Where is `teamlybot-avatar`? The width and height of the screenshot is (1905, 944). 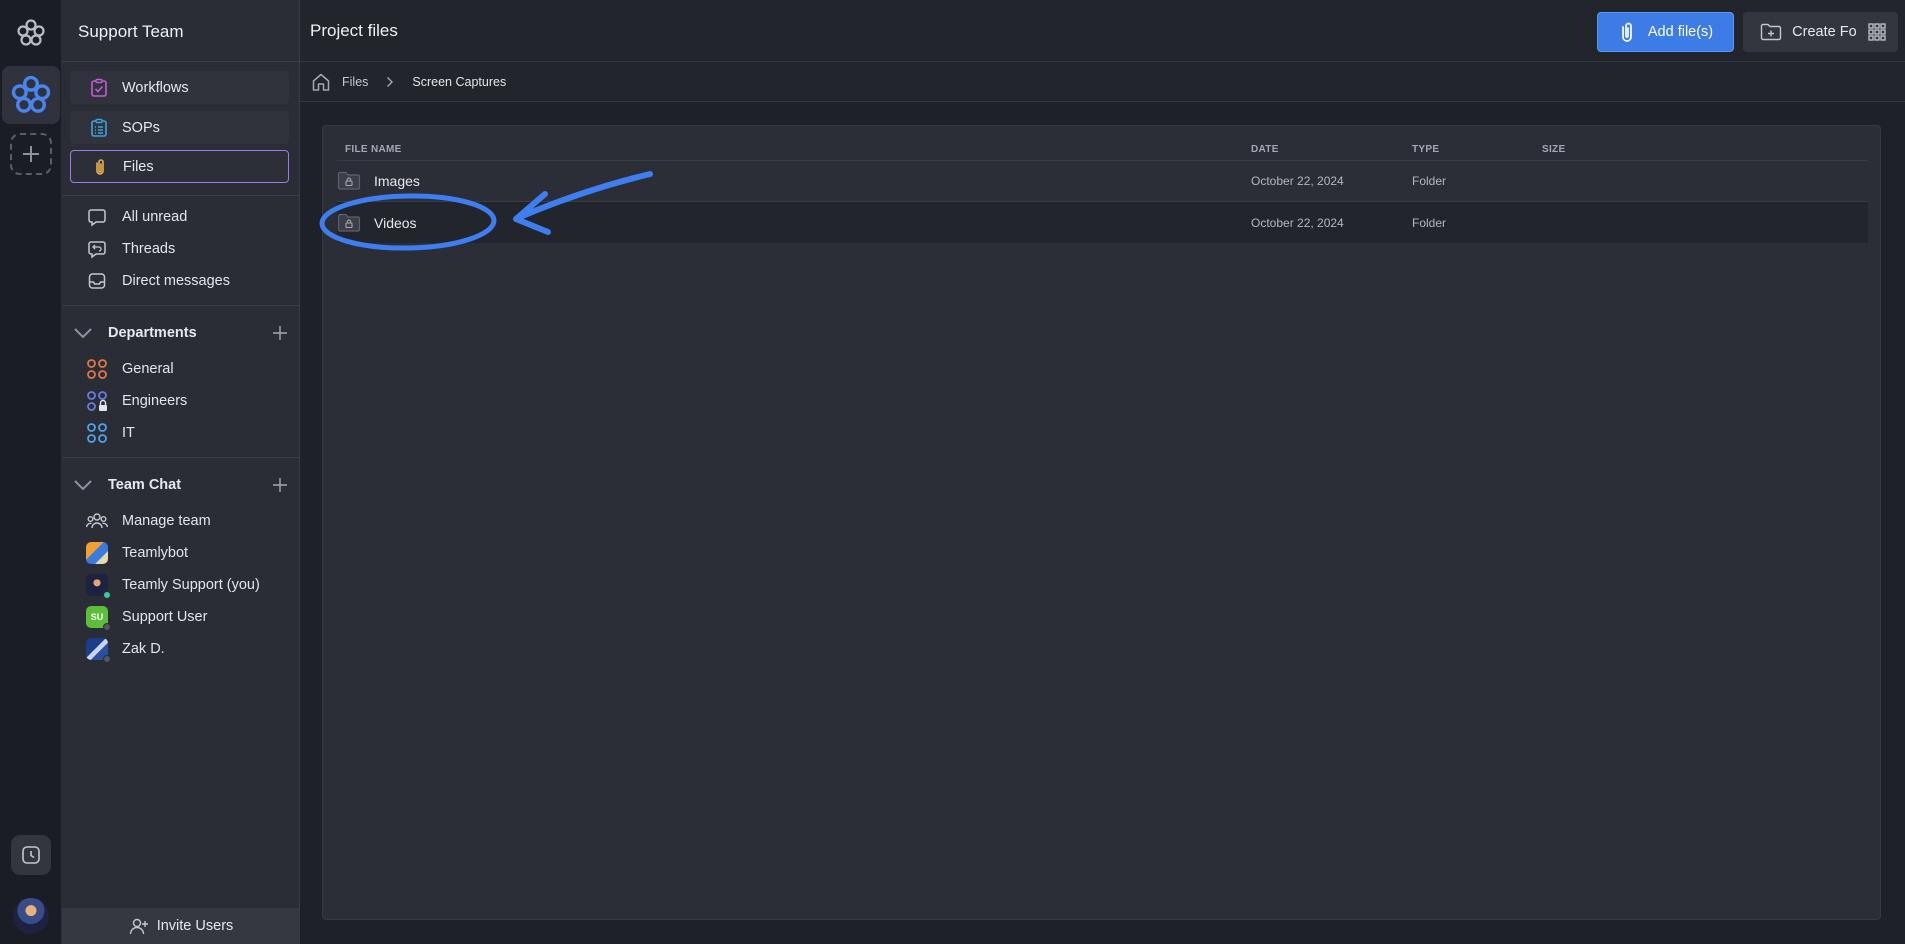 teamlybot-avatar is located at coordinates (97, 553).